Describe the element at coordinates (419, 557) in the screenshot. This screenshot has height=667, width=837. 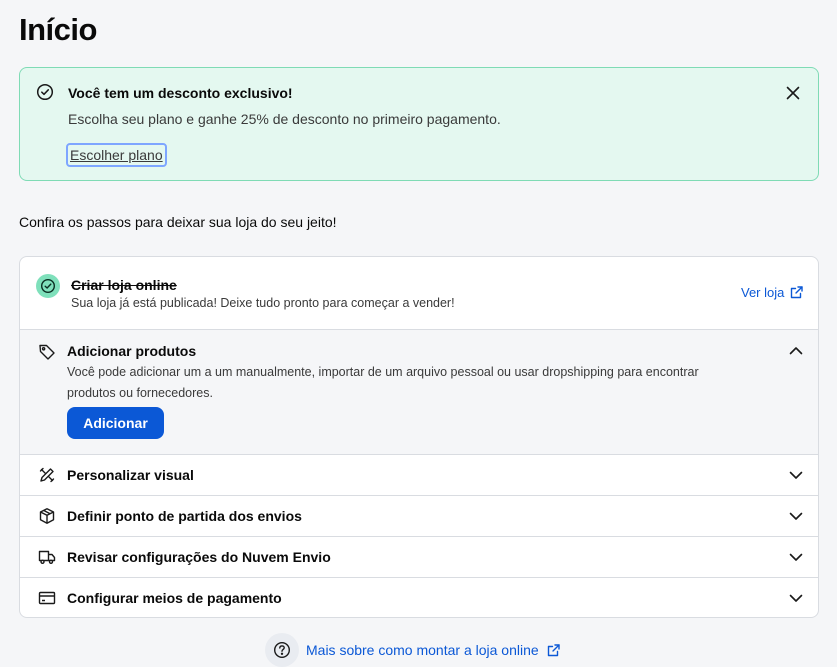
I see `step-nuvem-envio: Revisar configurações do Nuvem Envio` at that location.